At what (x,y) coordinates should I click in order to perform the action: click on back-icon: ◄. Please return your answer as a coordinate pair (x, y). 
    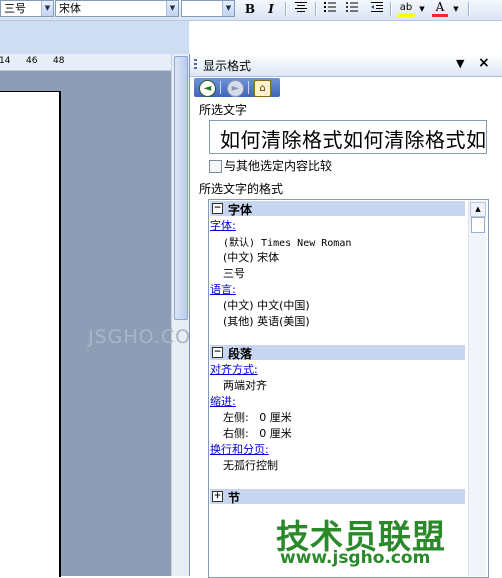
    Looking at the image, I should click on (207, 88).